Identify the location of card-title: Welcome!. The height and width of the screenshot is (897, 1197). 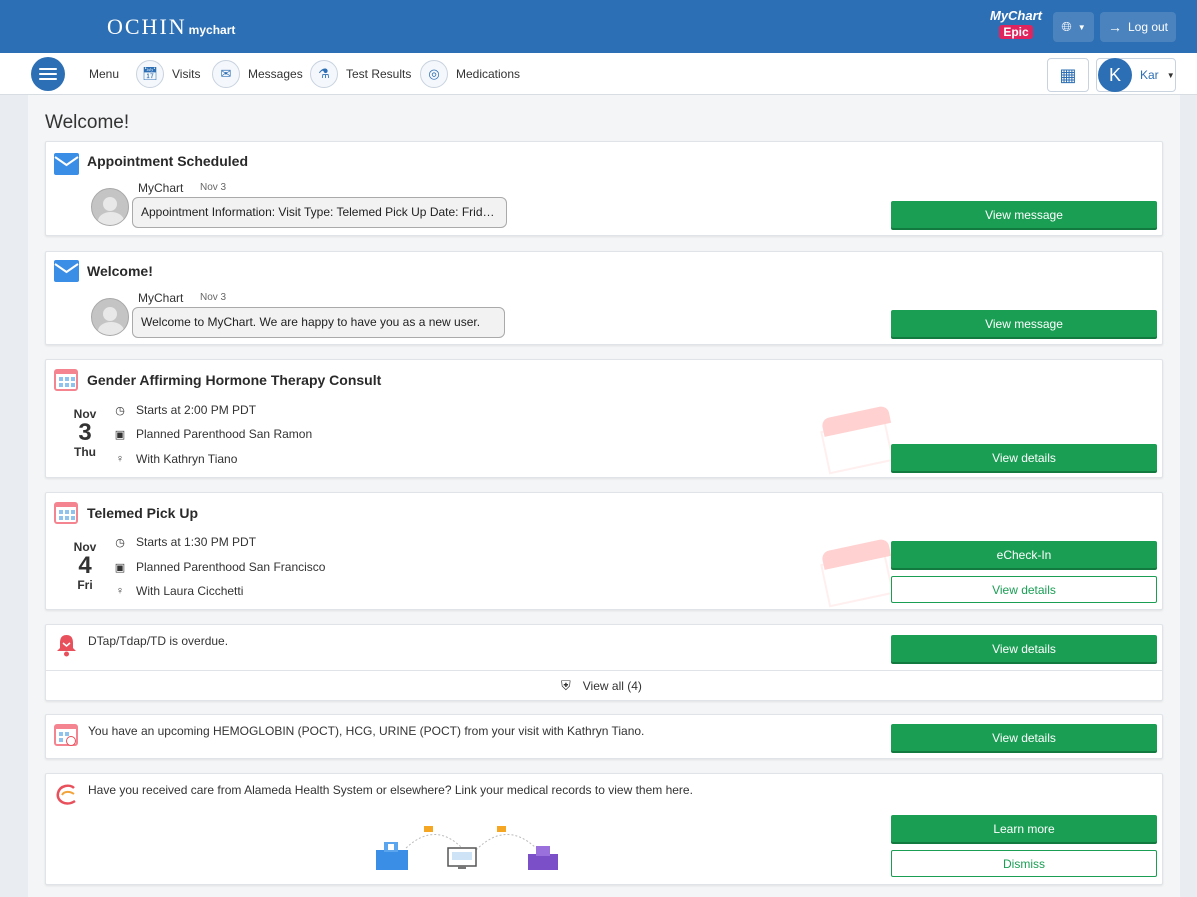
(120, 271).